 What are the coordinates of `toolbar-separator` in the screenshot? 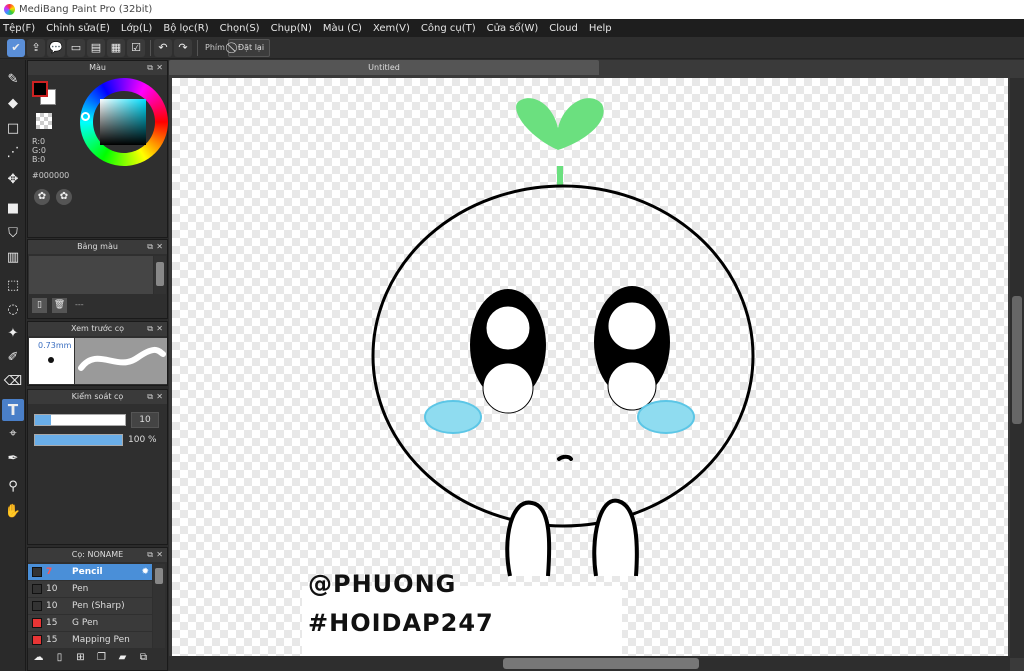 It's located at (150, 47).